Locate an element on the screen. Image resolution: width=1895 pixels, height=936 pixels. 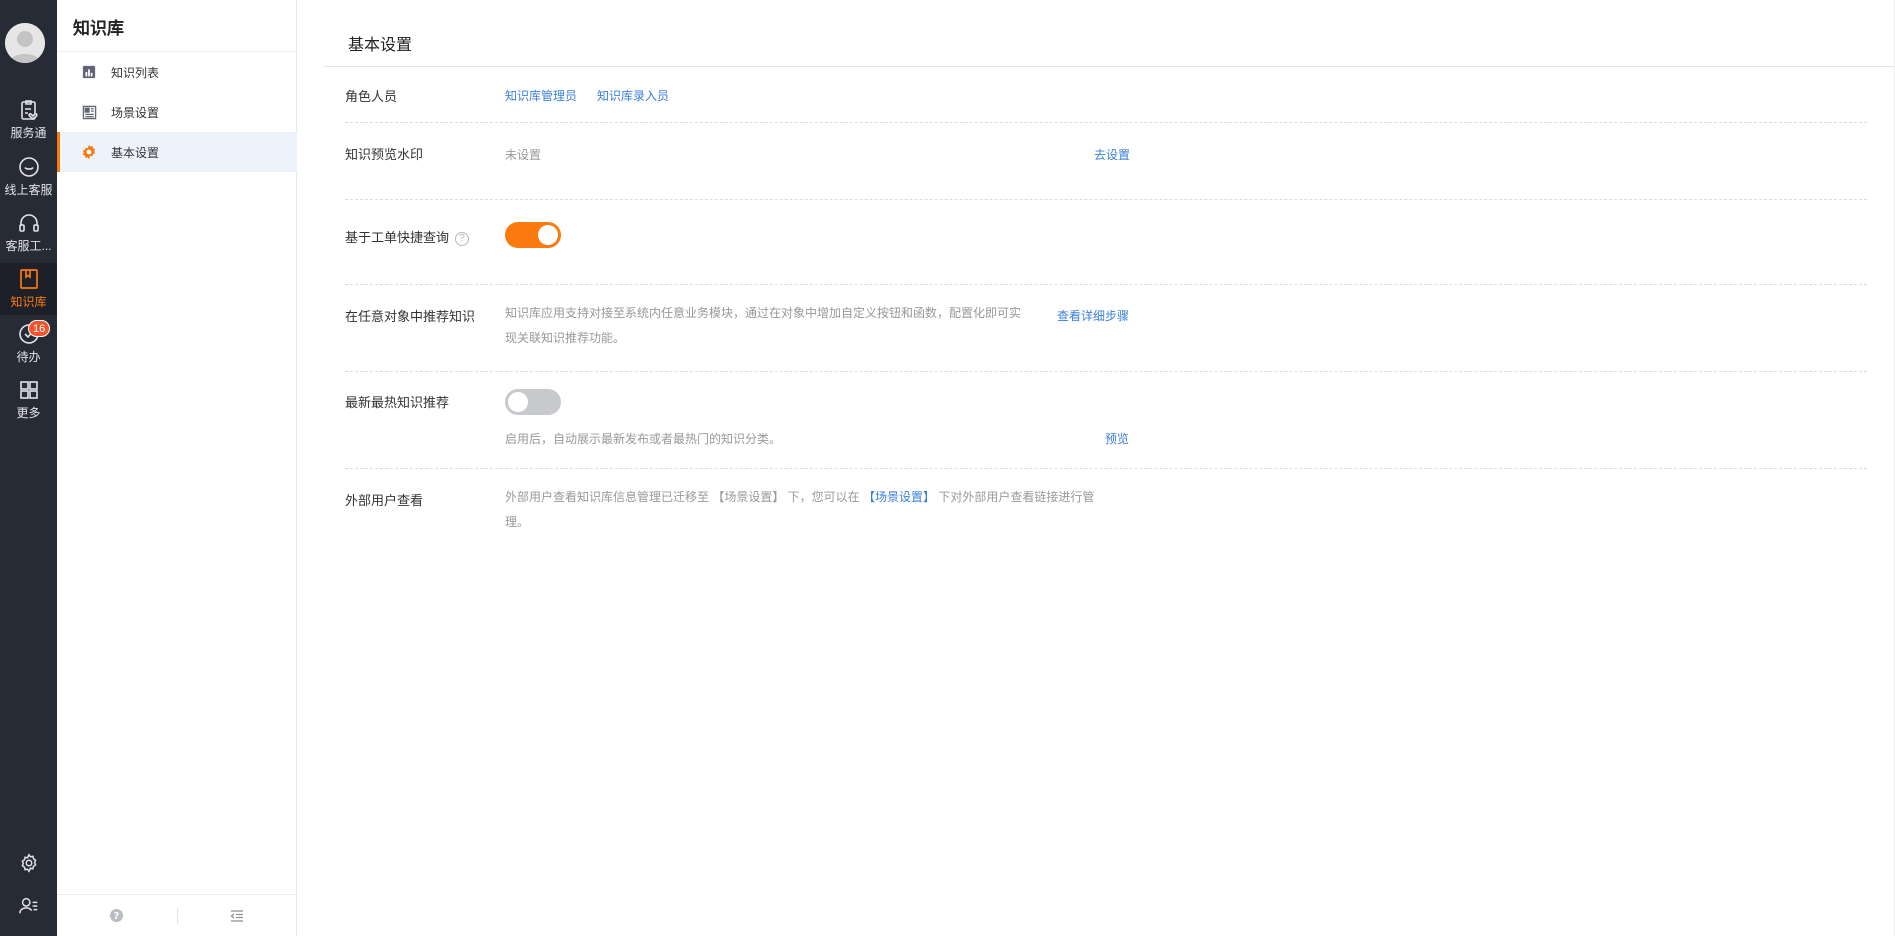
collapse-menu-icon is located at coordinates (237, 915).